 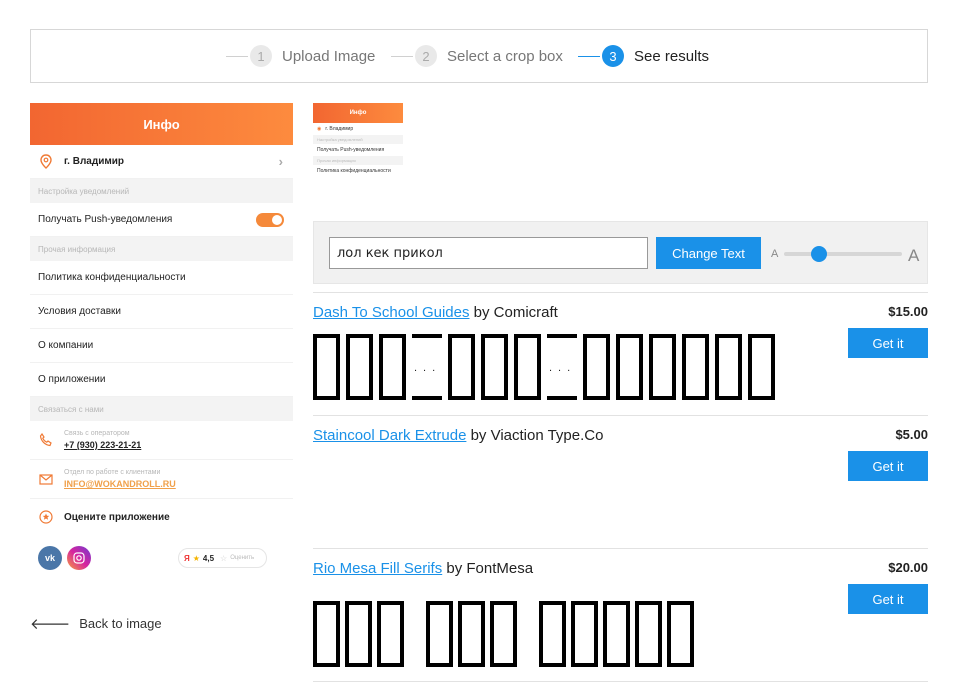 What do you see at coordinates (914, 255) in the screenshot?
I see `size-large-label: A` at bounding box center [914, 255].